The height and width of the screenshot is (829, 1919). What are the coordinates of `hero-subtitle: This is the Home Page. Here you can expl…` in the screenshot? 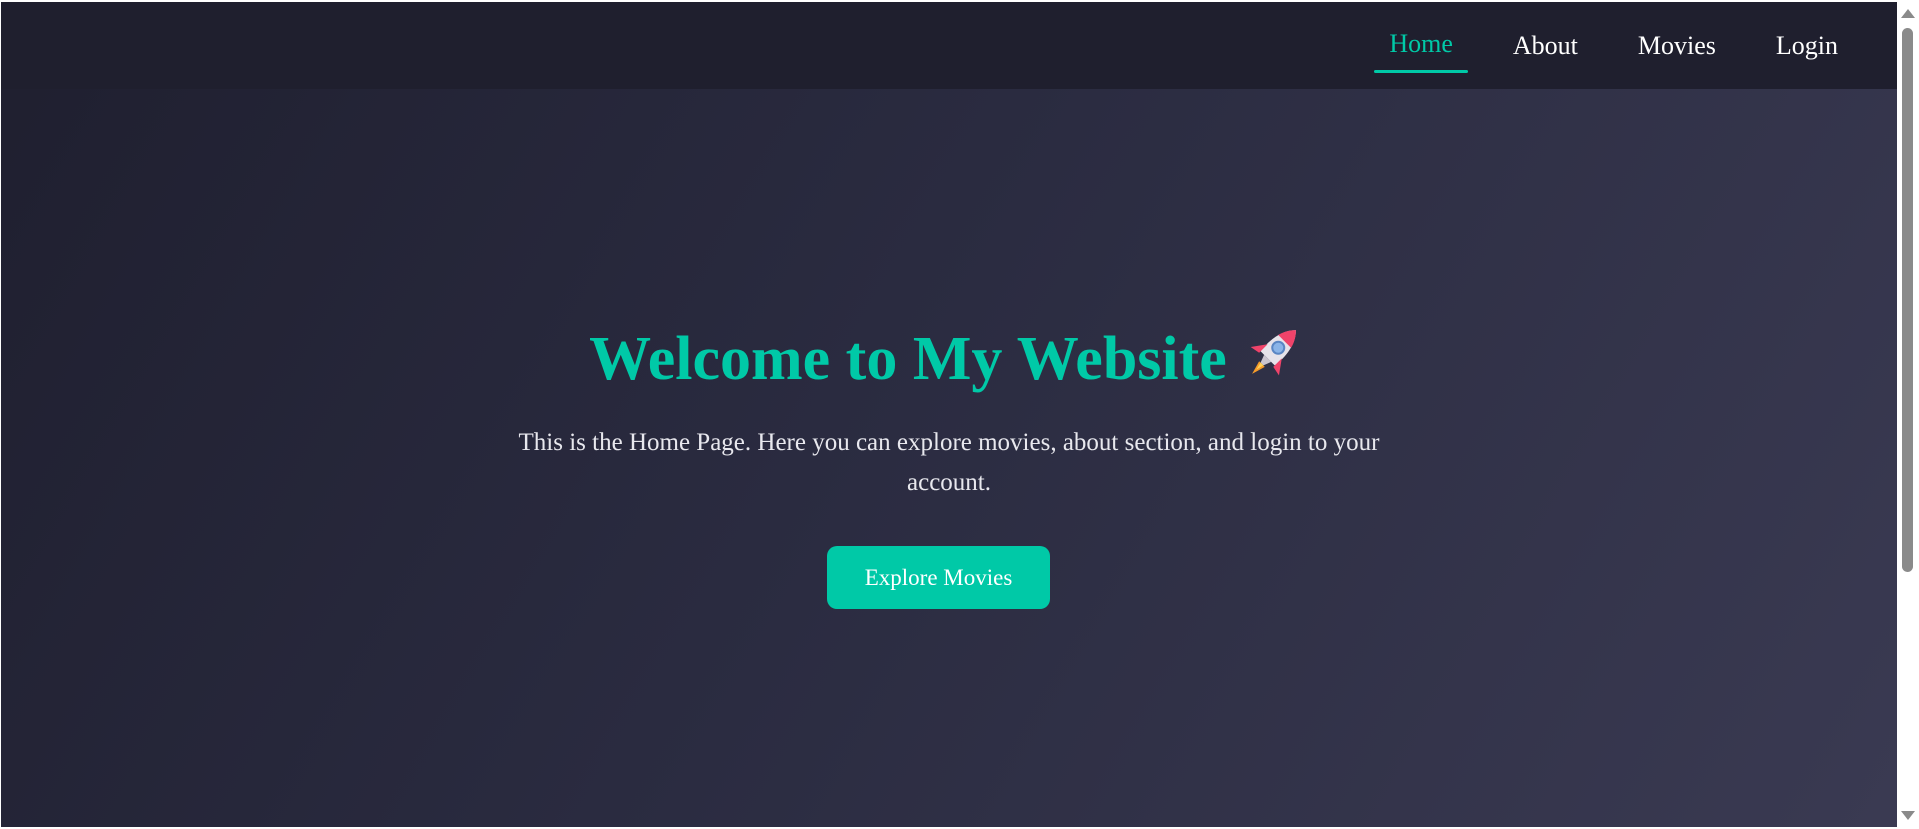 It's located at (949, 462).